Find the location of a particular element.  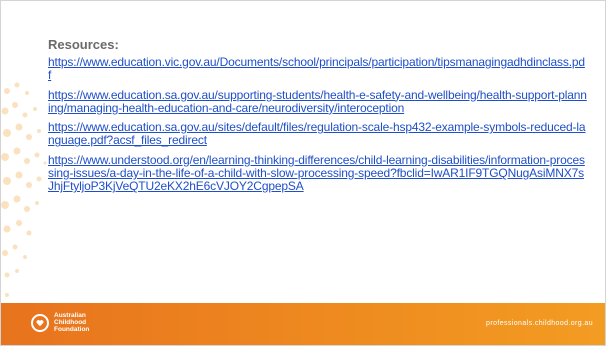

logo-line: Foundation is located at coordinates (72, 329).